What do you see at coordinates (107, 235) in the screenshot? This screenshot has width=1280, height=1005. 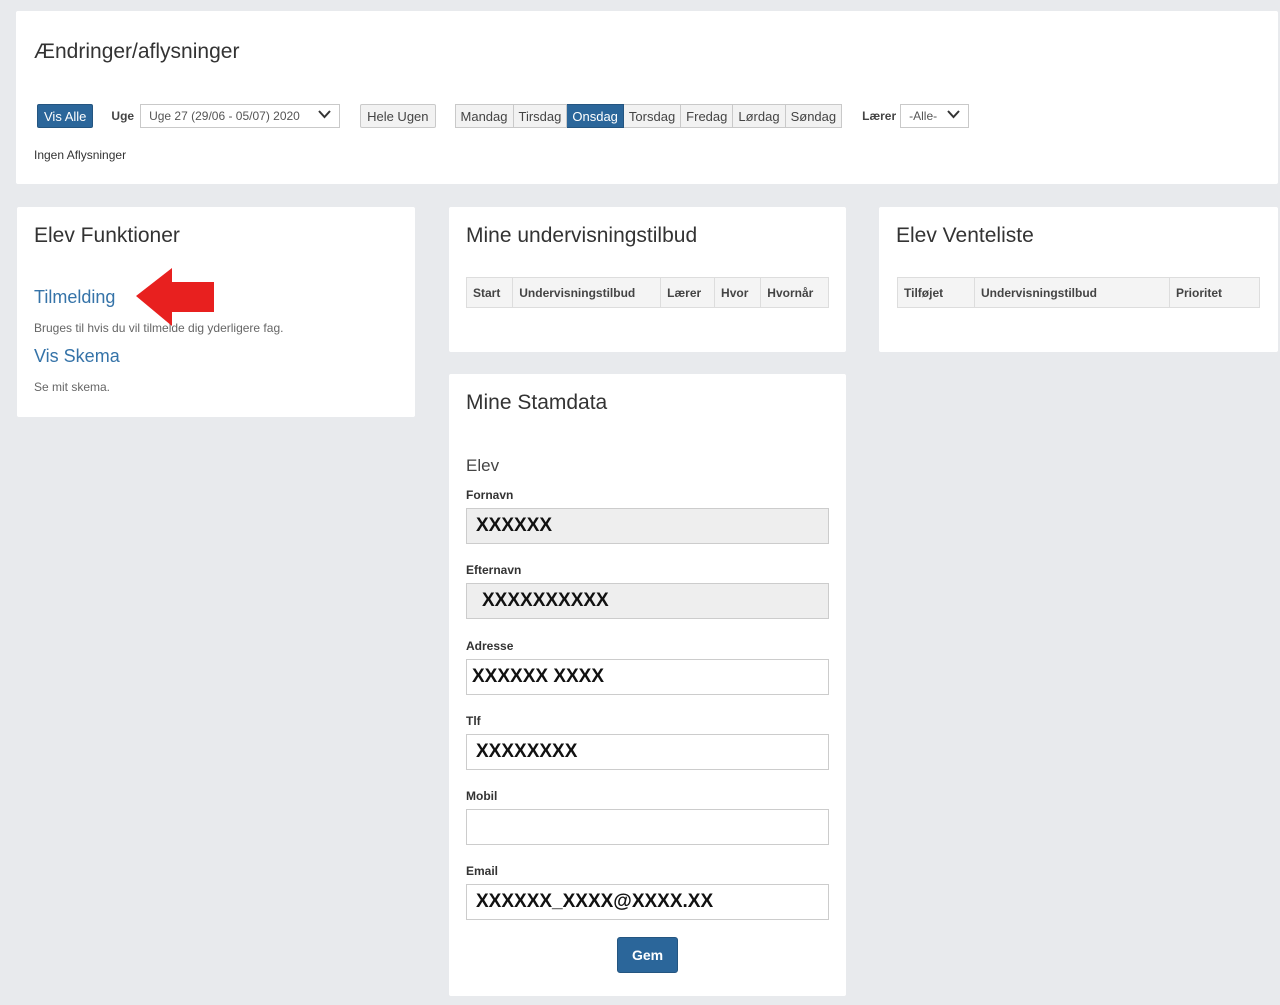 I see `student-functions-title: Elev Funktioner` at bounding box center [107, 235].